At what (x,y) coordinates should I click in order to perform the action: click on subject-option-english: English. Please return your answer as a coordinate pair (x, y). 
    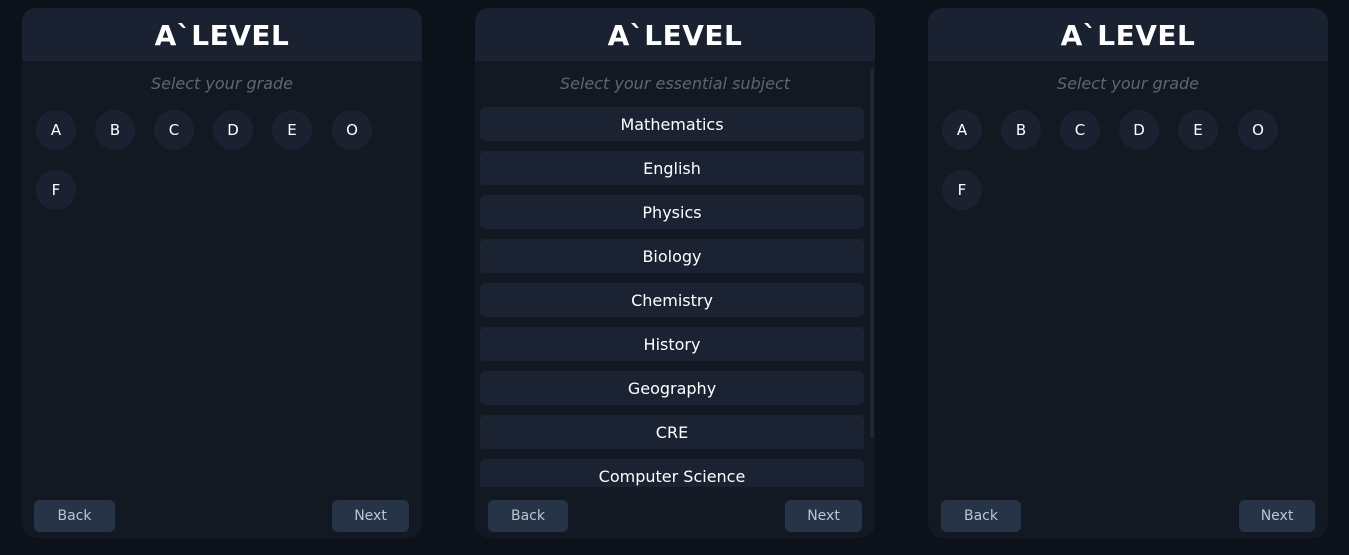
    Looking at the image, I should click on (672, 168).